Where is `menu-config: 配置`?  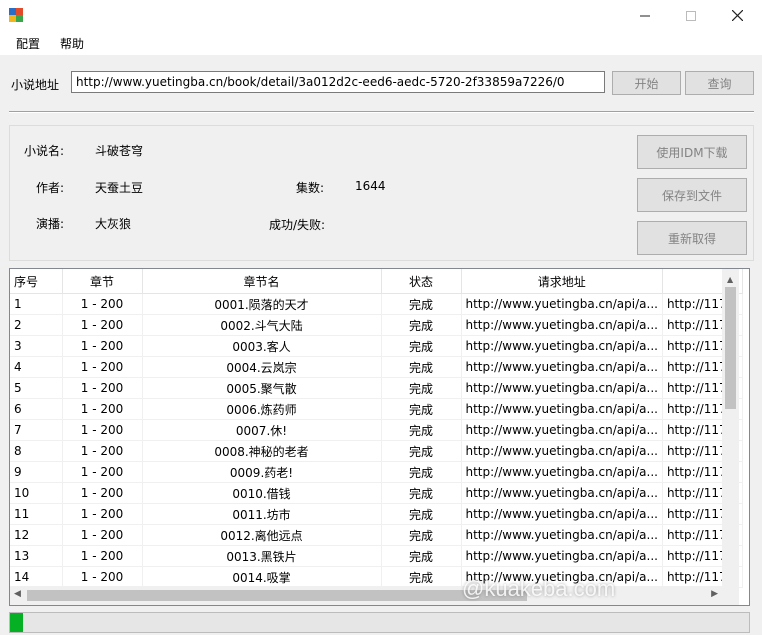 menu-config: 配置 is located at coordinates (28, 43).